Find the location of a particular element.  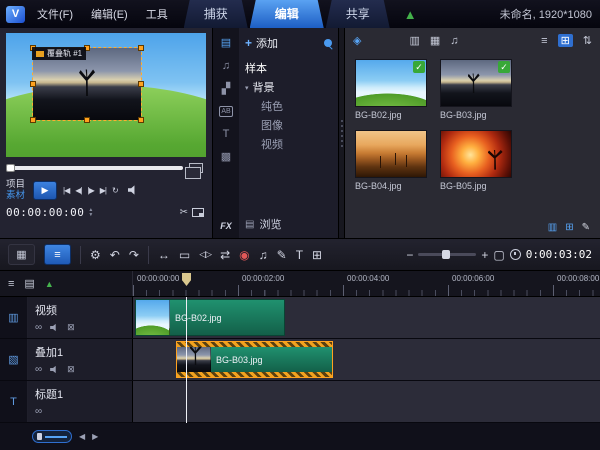

timecode-spinner: ▲ ▼ is located at coordinates (90, 212).